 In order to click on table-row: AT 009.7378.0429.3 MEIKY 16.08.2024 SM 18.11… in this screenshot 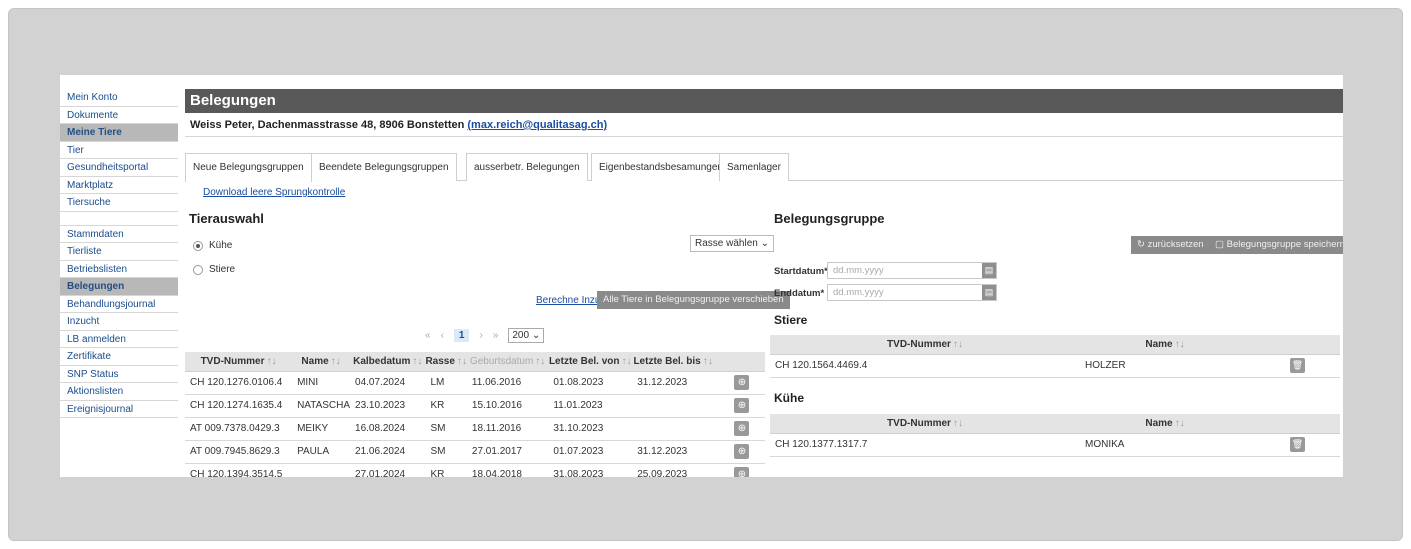, I will do `click(475, 429)`.